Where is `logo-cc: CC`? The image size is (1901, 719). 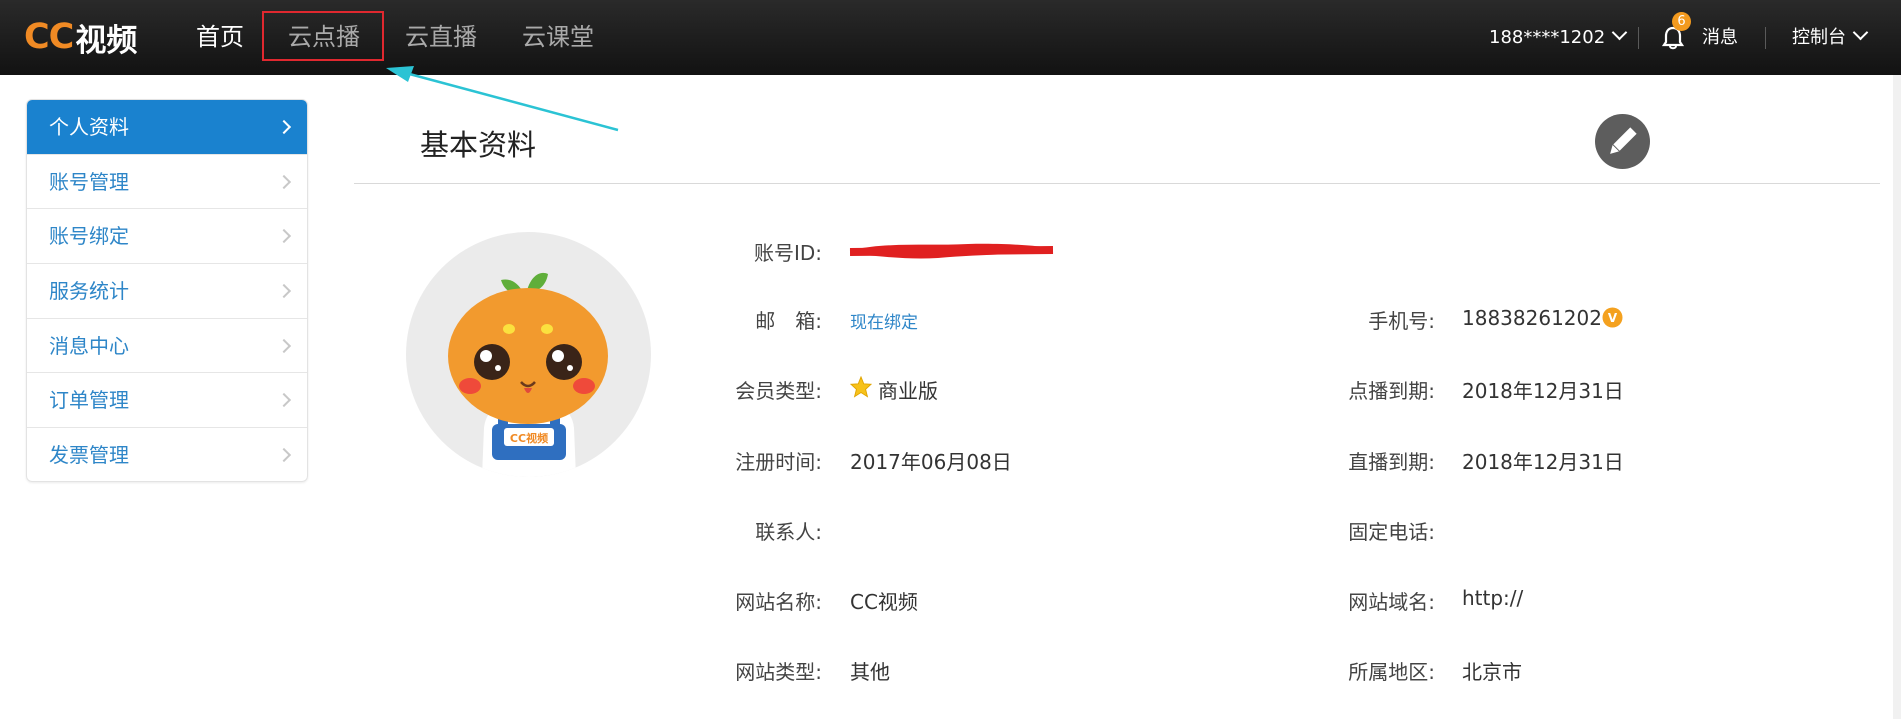 logo-cc: CC is located at coordinates (49, 37).